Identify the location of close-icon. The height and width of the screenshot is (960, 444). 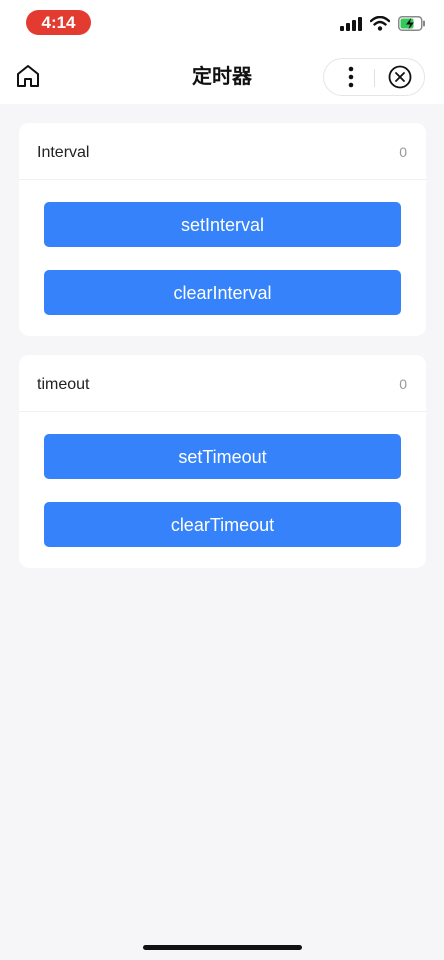
(400, 77).